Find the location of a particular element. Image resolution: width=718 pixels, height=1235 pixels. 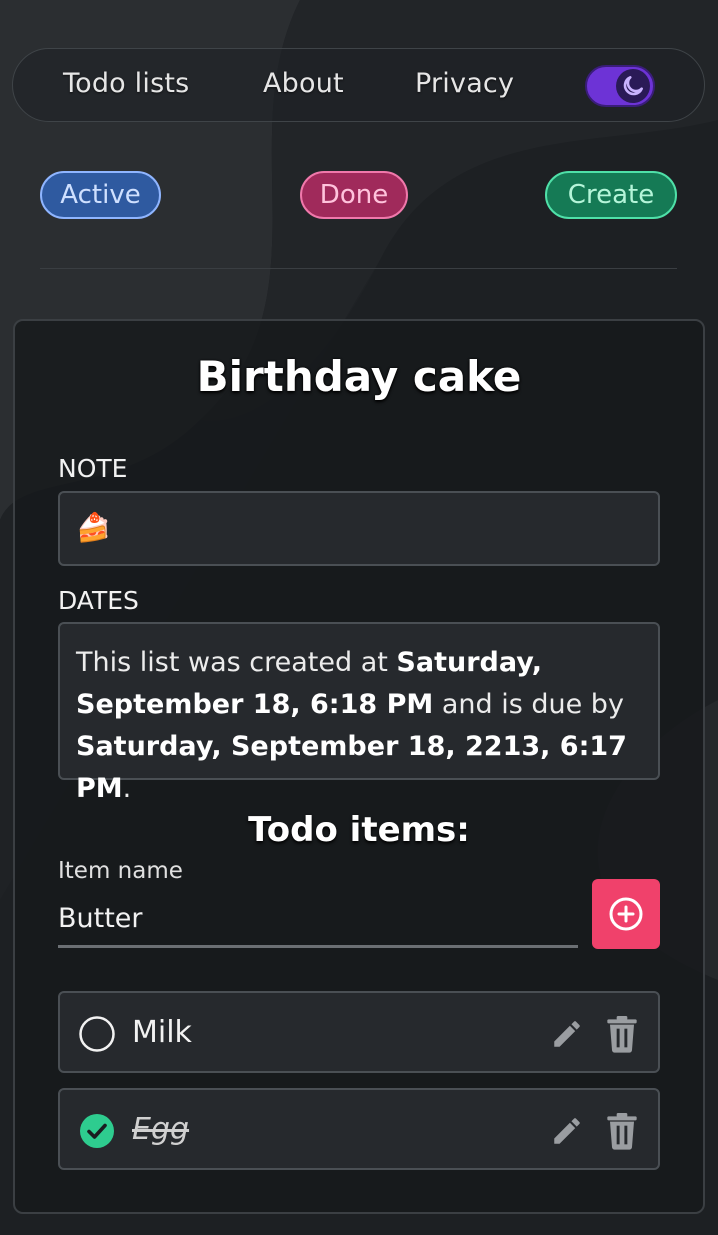

item-name-input is located at coordinates (318, 920).